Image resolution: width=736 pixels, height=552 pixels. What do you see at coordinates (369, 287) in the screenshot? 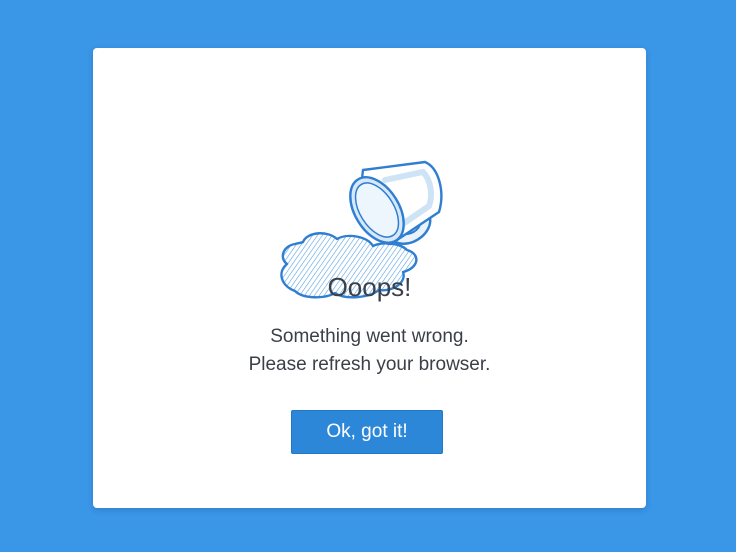
I see `dialog-title: Ooops!` at bounding box center [369, 287].